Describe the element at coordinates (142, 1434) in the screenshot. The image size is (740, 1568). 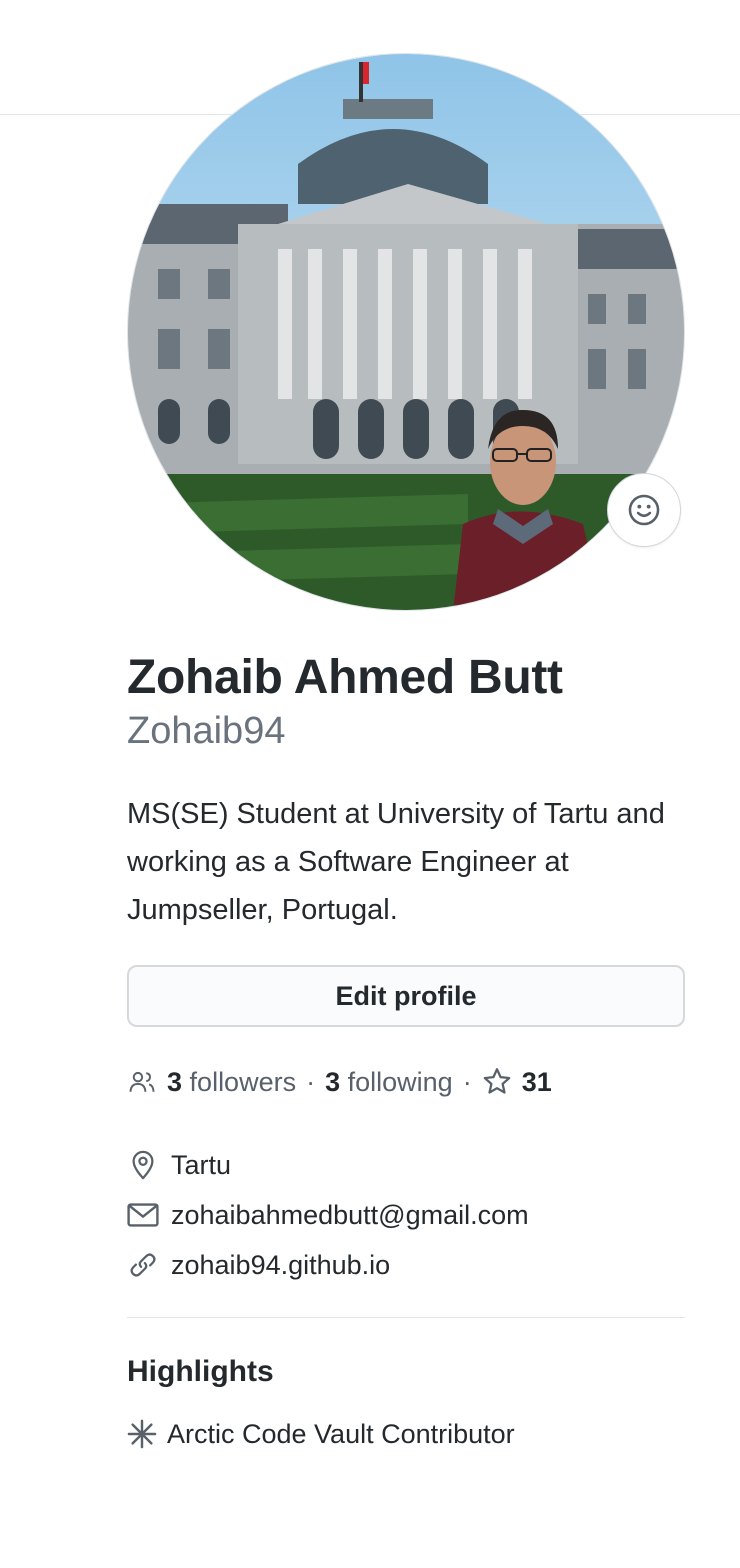
I see `asterisk-icon` at that location.